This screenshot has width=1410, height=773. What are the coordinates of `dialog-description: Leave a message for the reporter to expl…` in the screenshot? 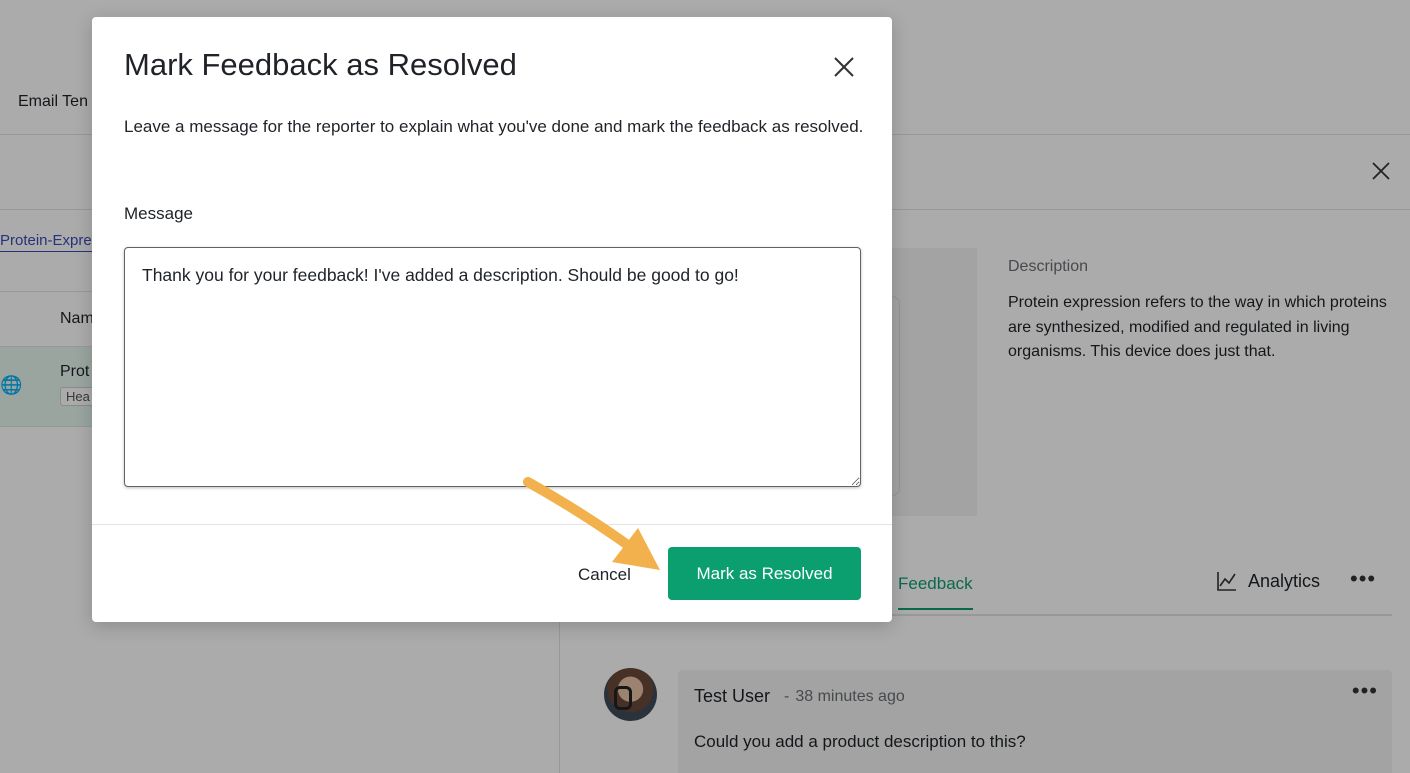 It's located at (494, 126).